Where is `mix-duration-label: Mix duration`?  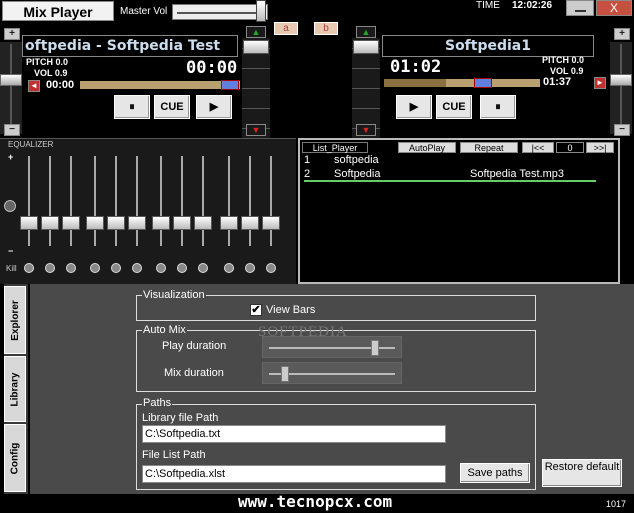 mix-duration-label: Mix duration is located at coordinates (194, 373).